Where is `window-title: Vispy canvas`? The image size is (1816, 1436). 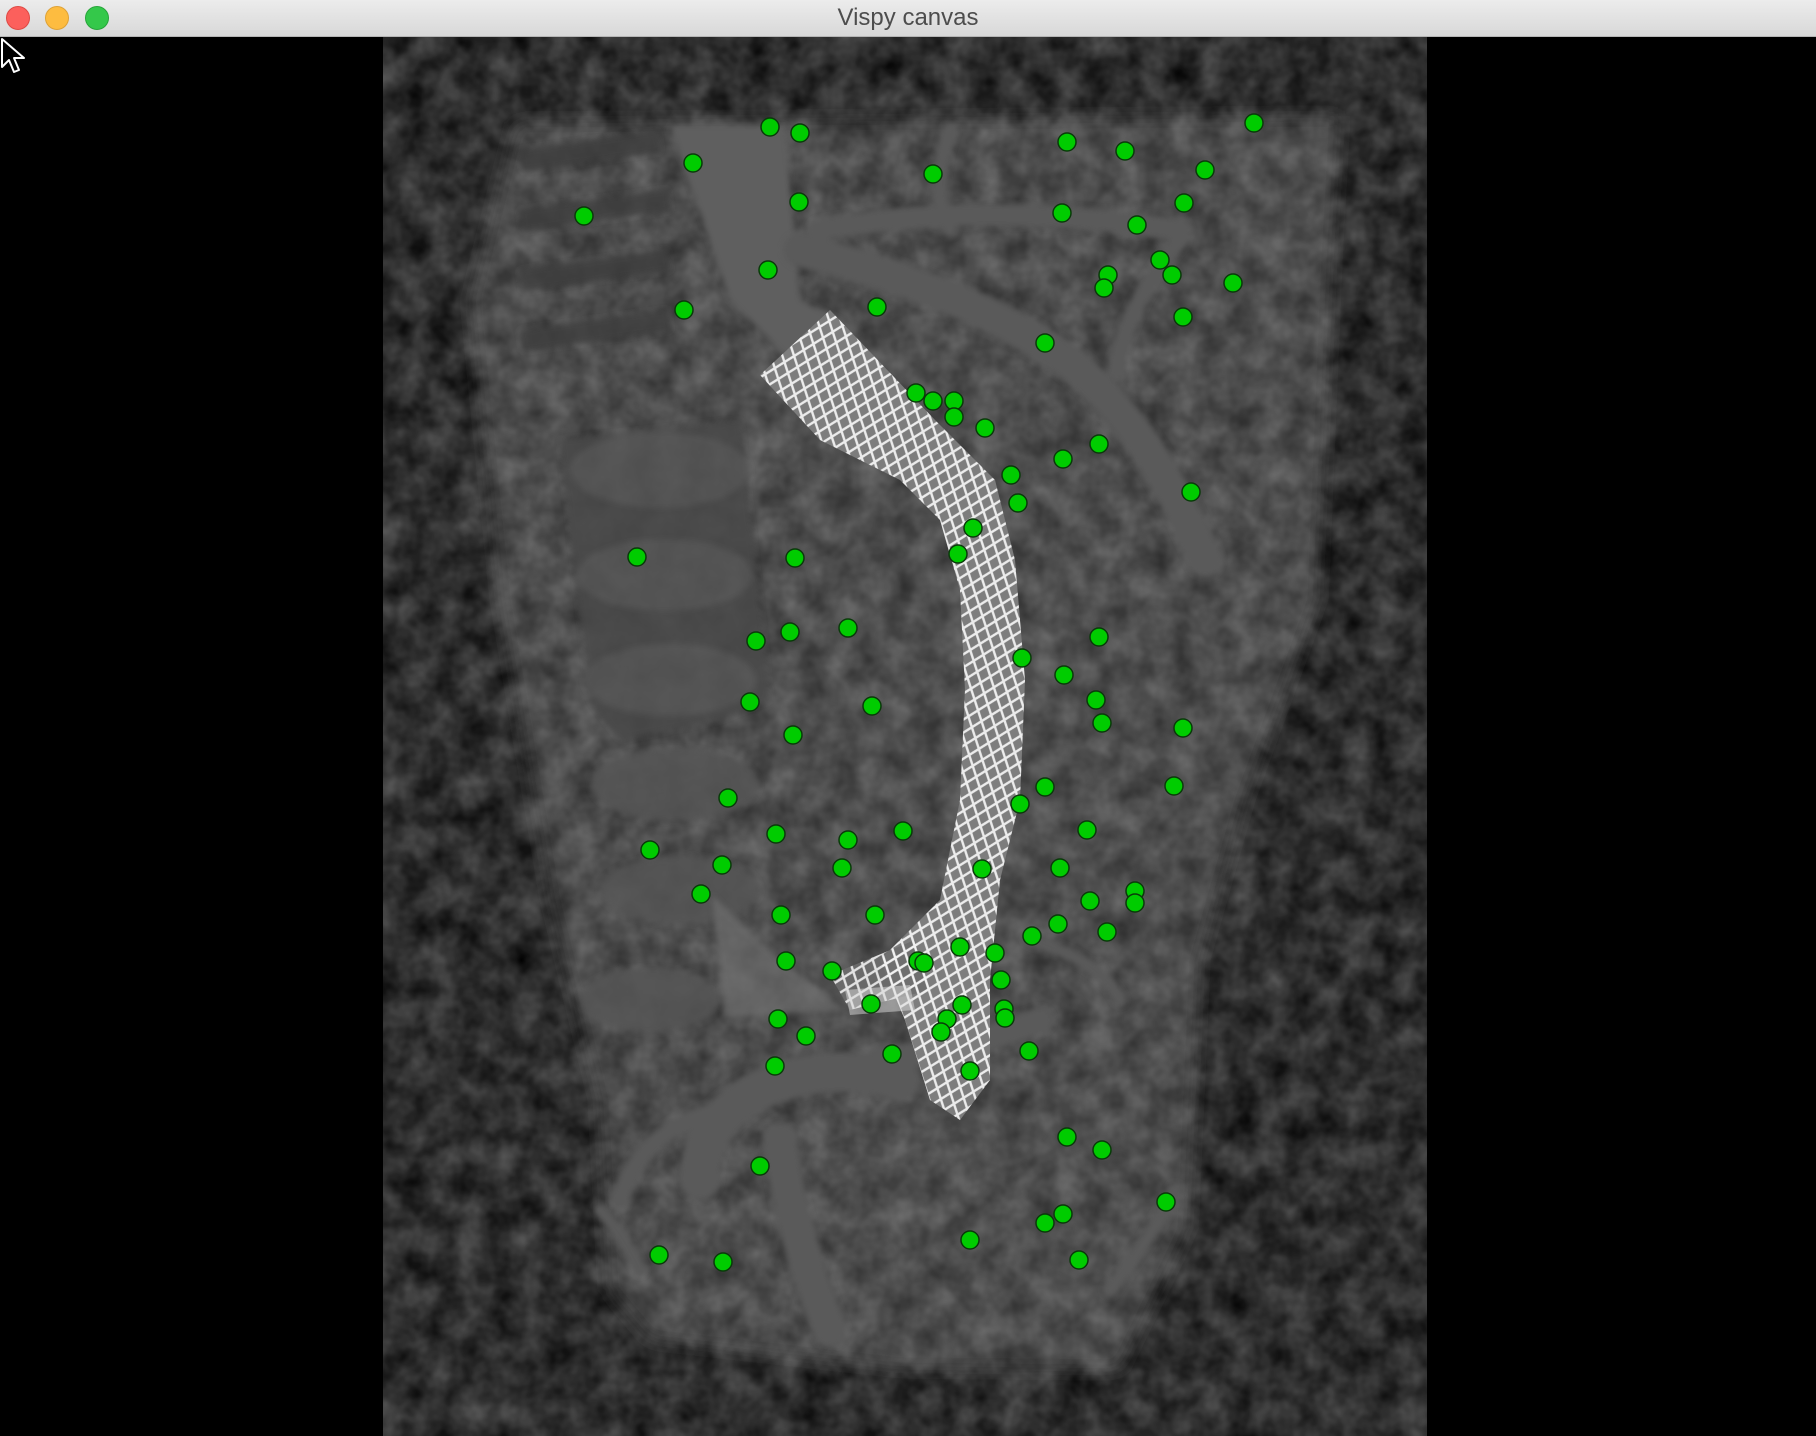
window-title: Vispy canvas is located at coordinates (908, 17).